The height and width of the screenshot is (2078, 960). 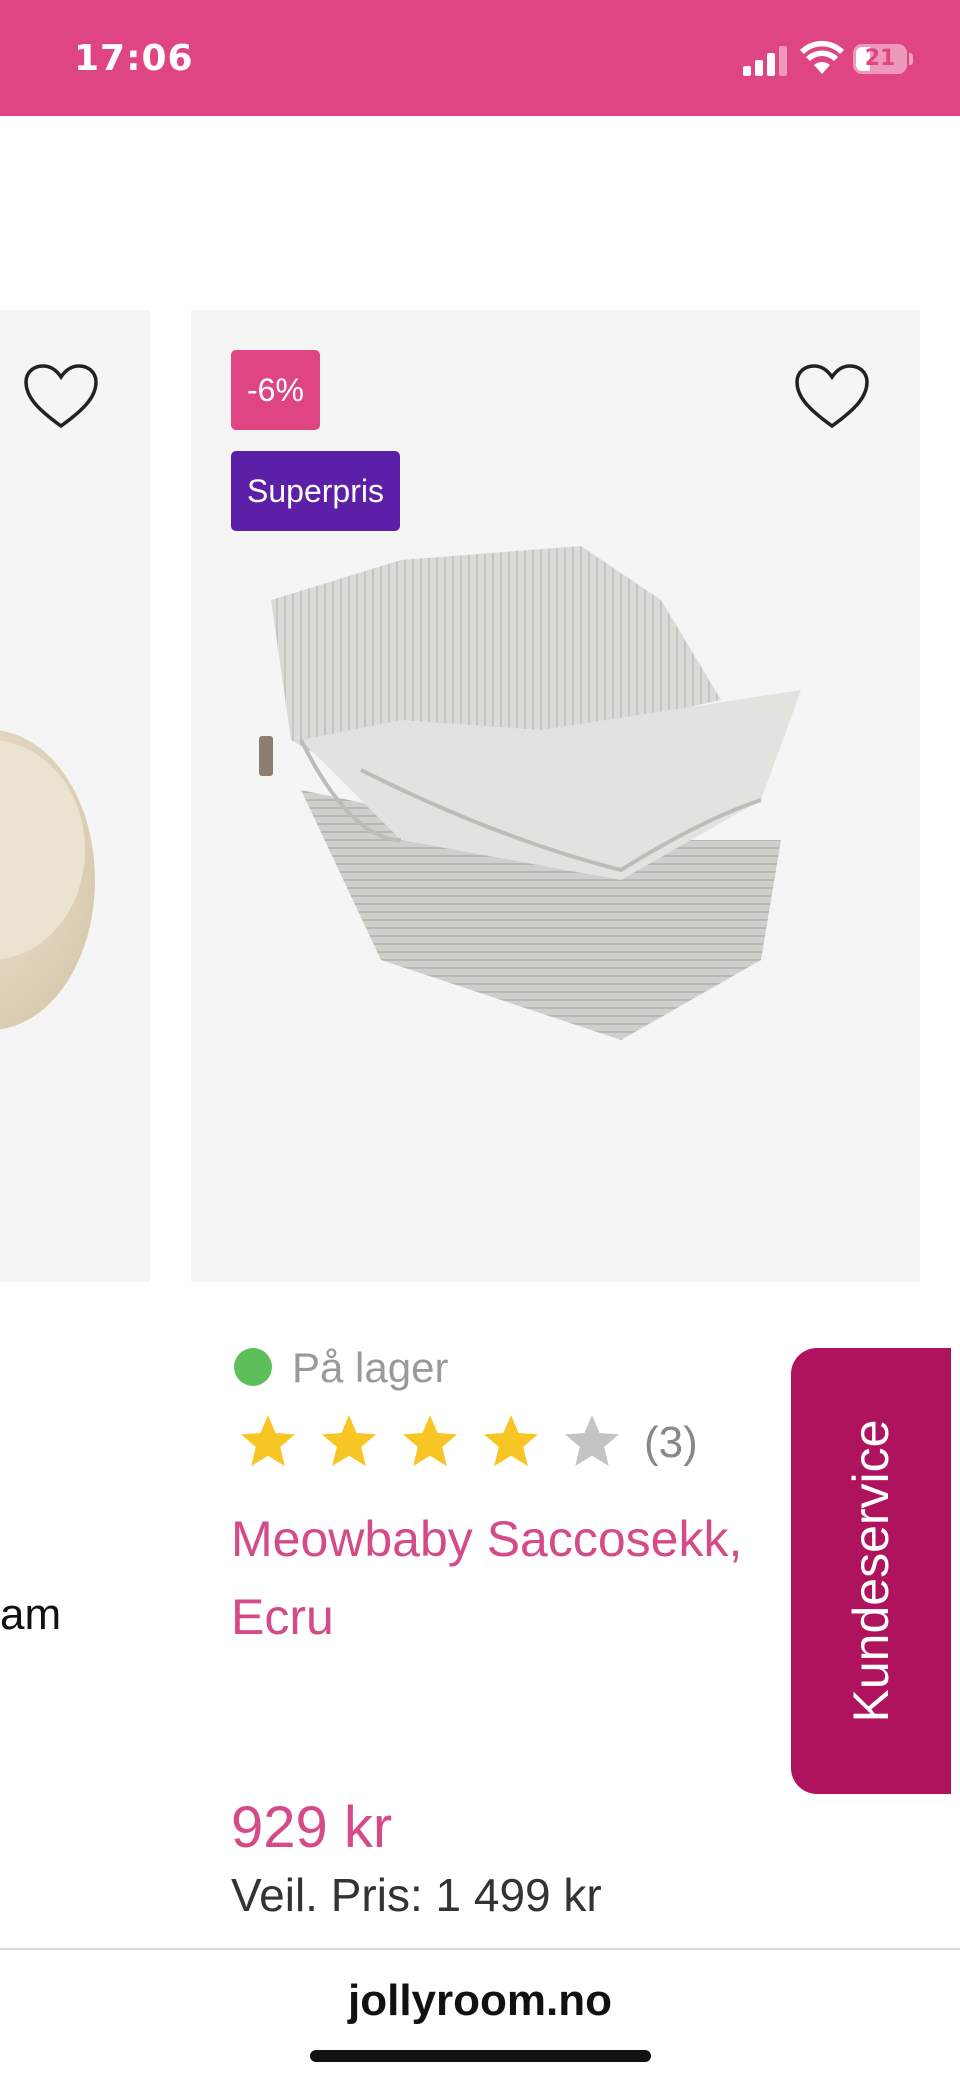 I want to click on signal-icon, so click(x=765, y=60).